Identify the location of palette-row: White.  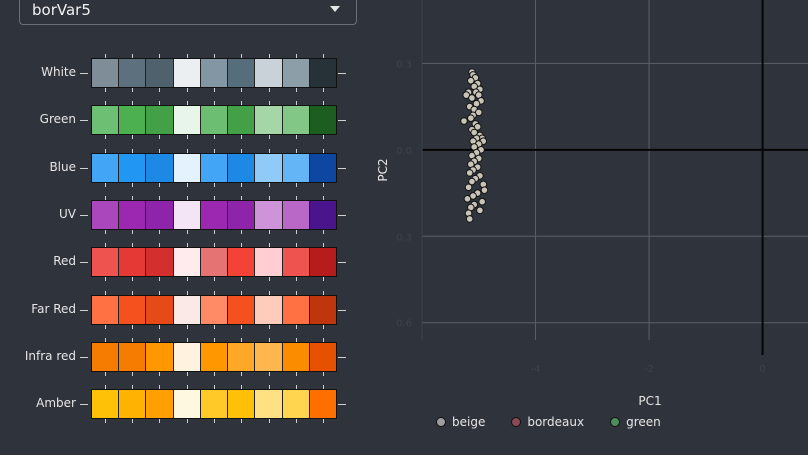
(180, 73).